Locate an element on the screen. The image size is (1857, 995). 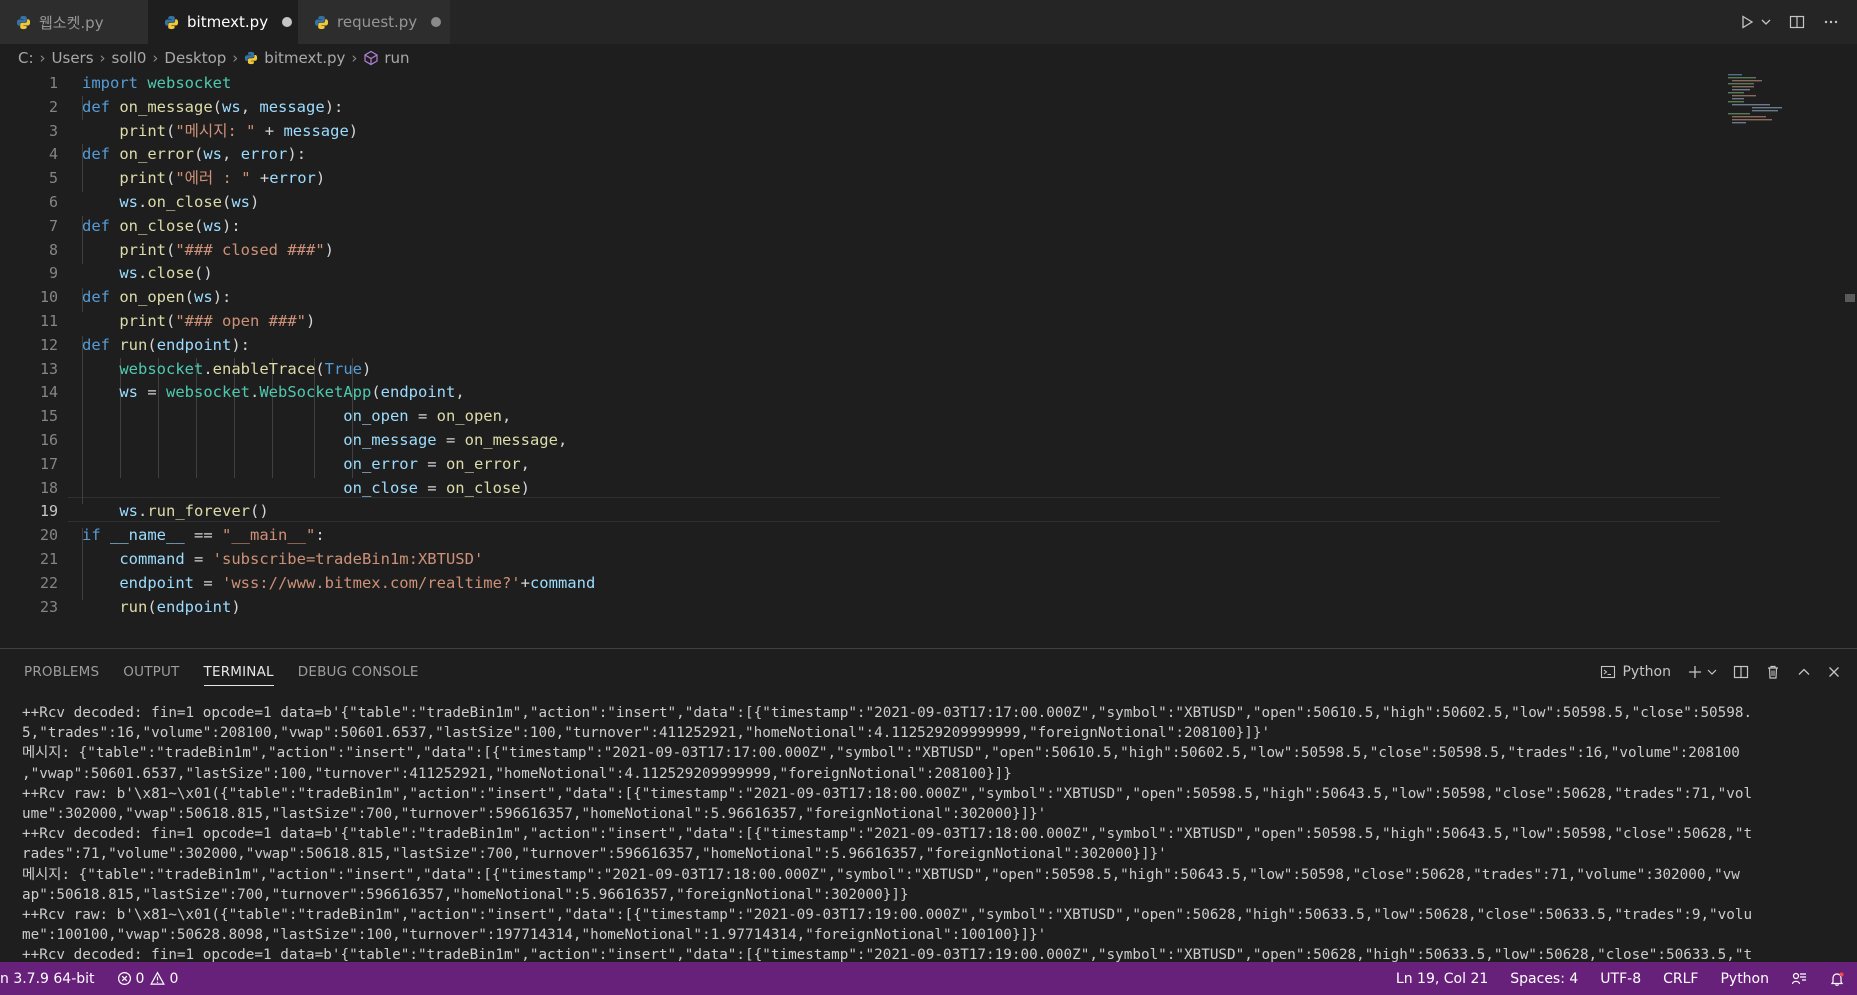
code-line: ws.on_close(ws) is located at coordinates (189, 201).